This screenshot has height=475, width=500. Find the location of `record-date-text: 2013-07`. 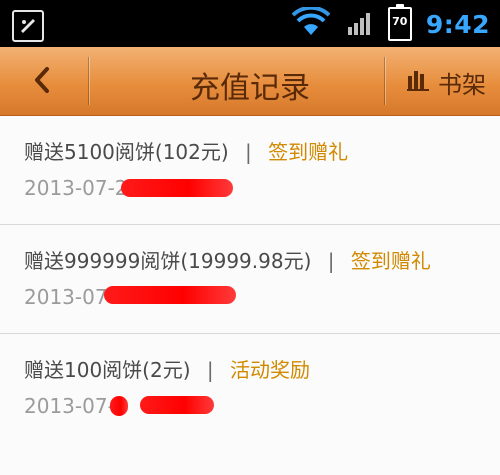

record-date-text: 2013-07 is located at coordinates (66, 297).